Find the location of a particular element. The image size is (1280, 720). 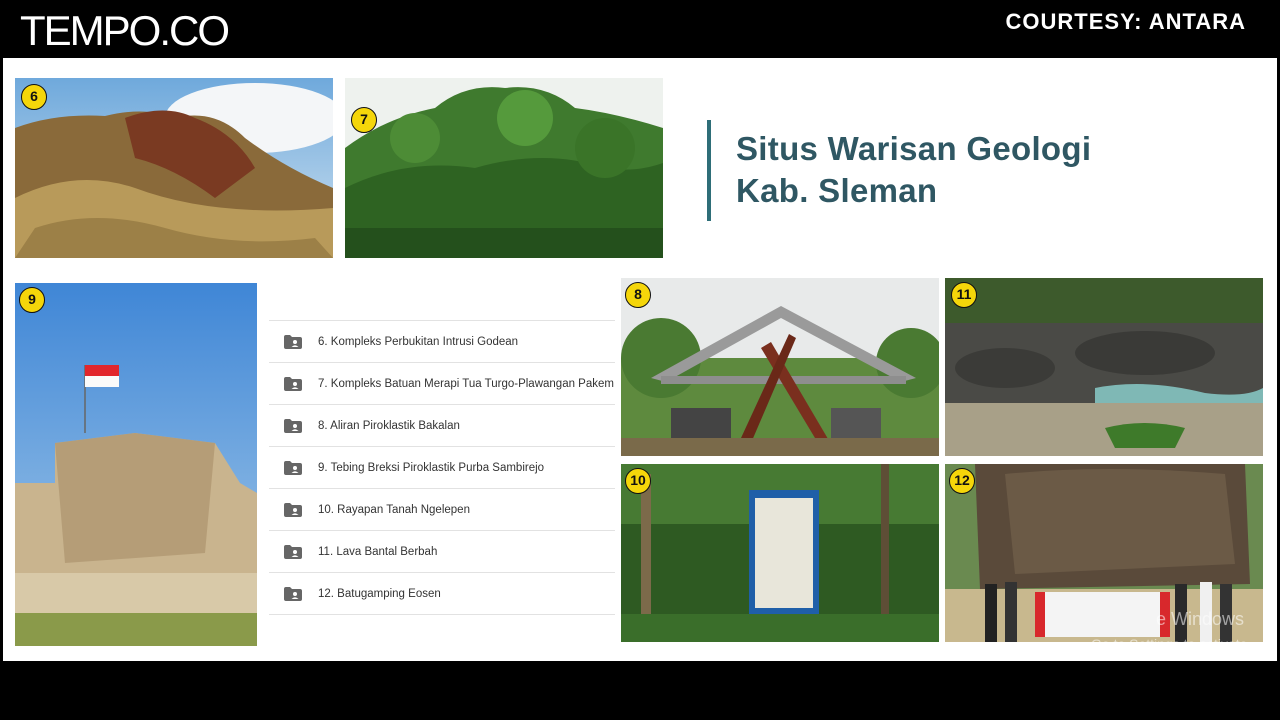

photo-river-lava: 11 is located at coordinates (1104, 367).